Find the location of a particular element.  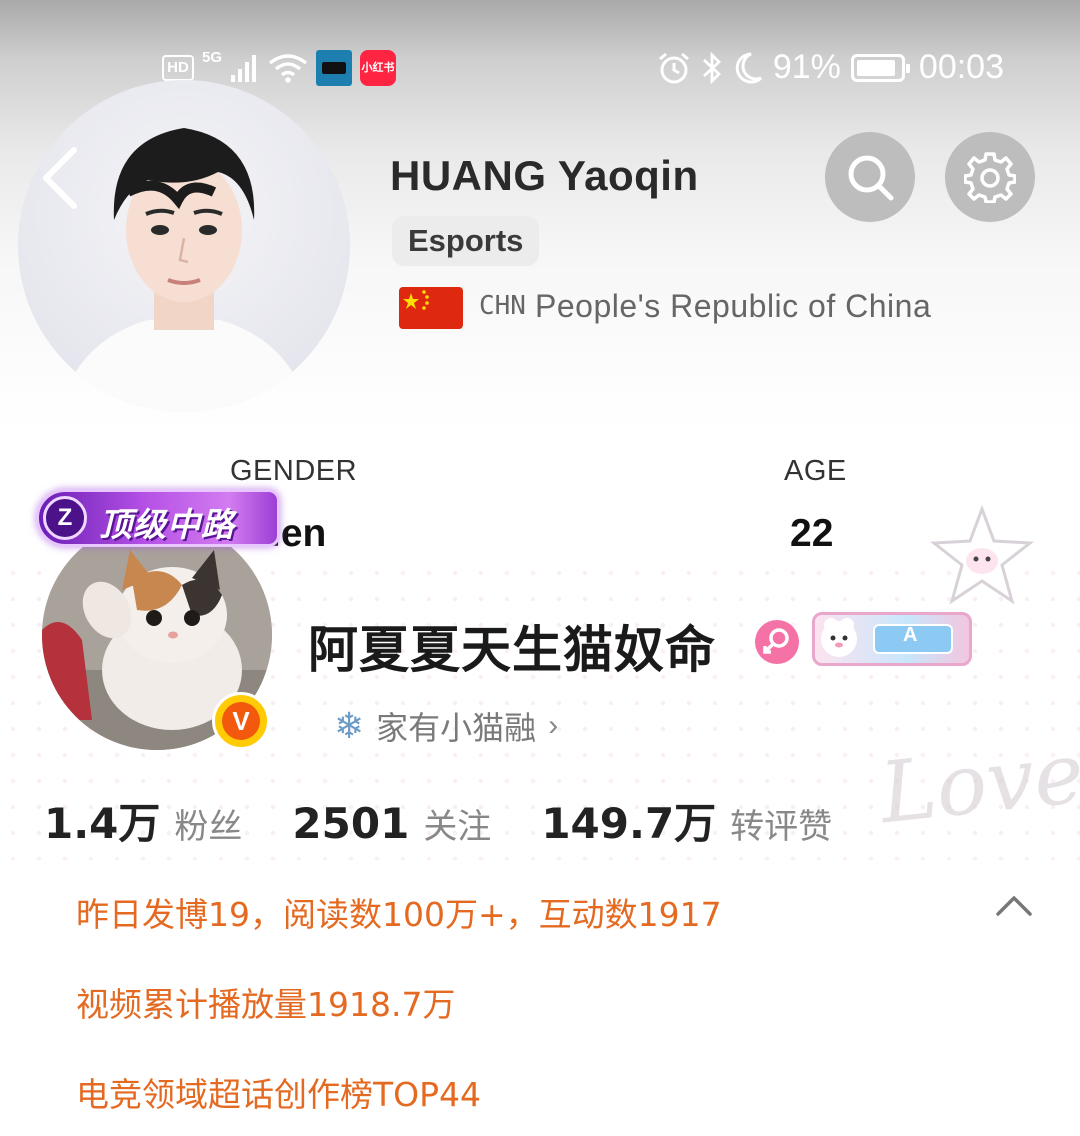

clock: 00:03 is located at coordinates (961, 67).